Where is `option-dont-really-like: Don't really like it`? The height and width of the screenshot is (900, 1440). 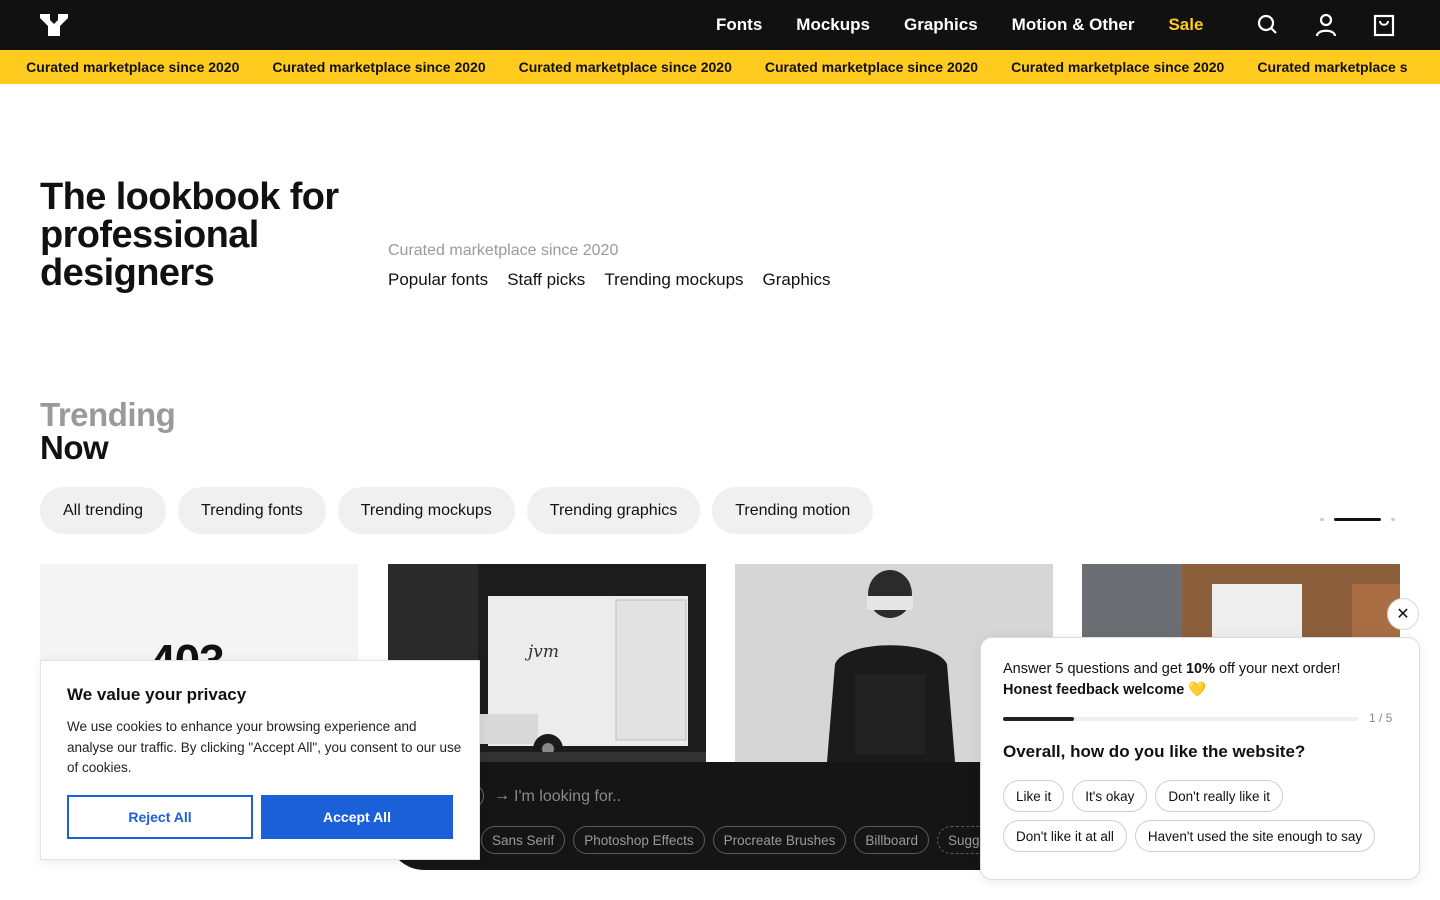
option-dont-really-like: Don't really like it is located at coordinates (1219, 796).